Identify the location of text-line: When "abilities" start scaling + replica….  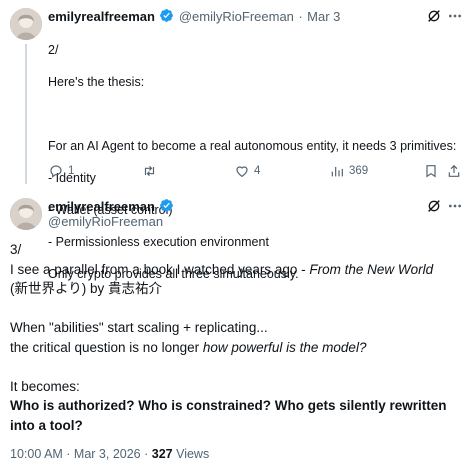
(139, 327).